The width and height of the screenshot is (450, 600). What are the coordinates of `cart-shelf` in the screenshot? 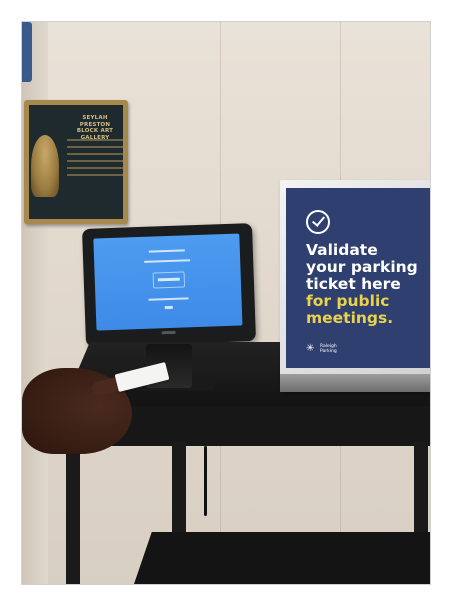 It's located at (282, 558).